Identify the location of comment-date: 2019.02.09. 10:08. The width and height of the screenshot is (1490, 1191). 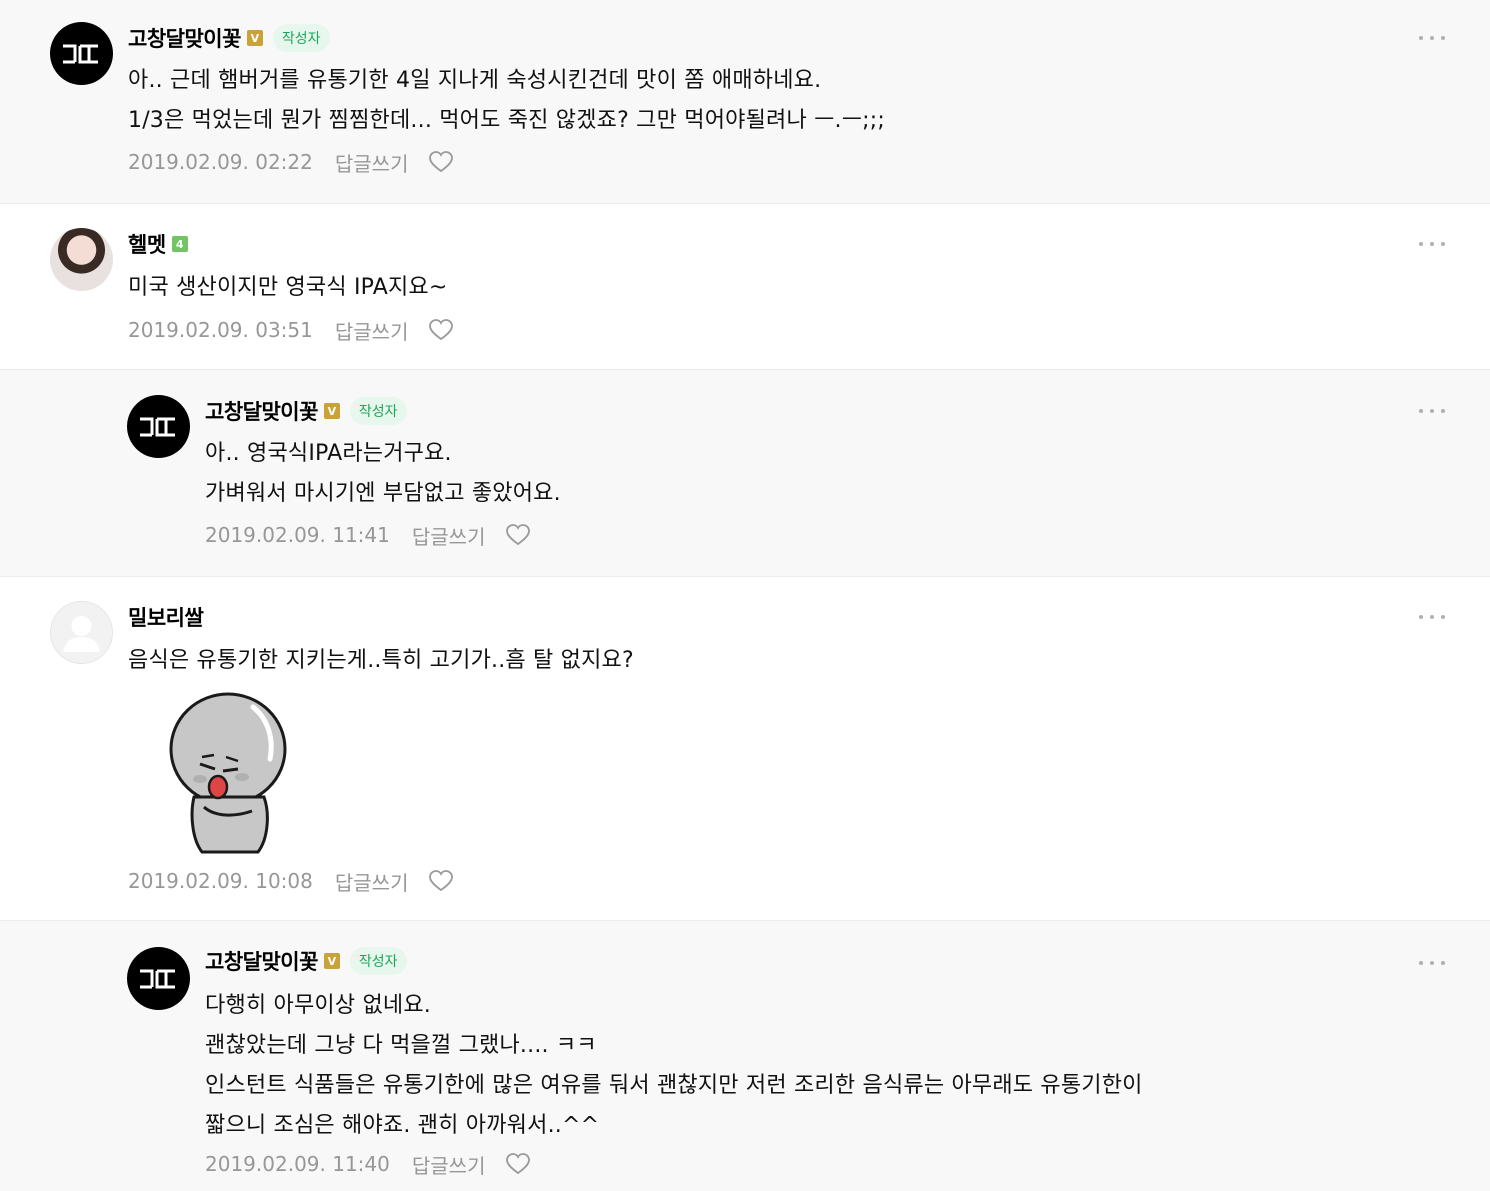
(220, 881).